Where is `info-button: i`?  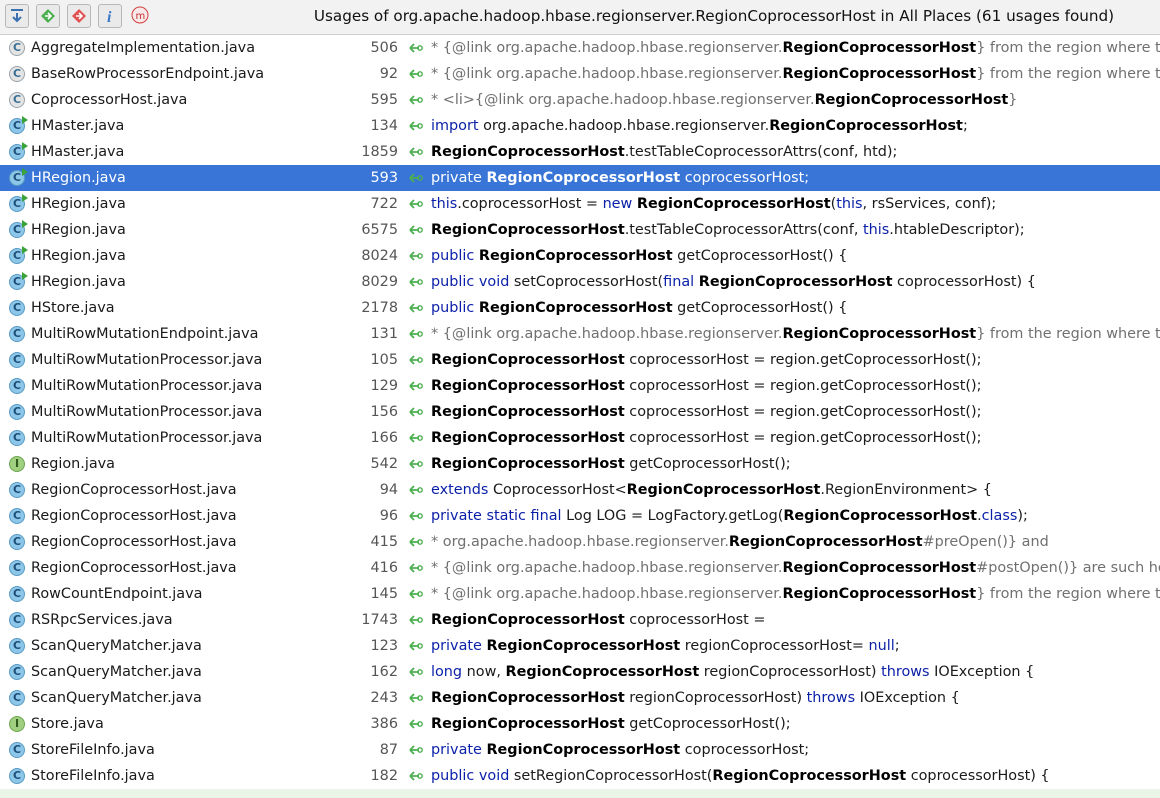
info-button: i is located at coordinates (110, 16).